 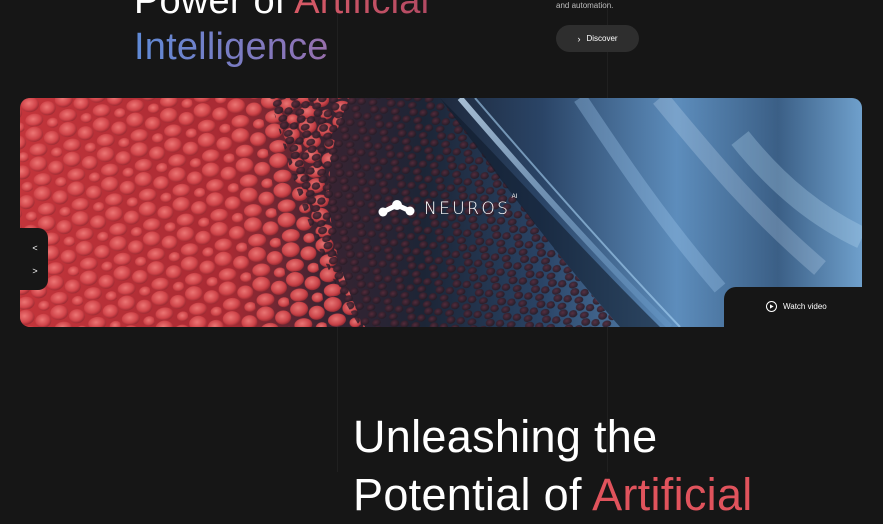 What do you see at coordinates (602, 38) in the screenshot?
I see `discover-label: Discover` at bounding box center [602, 38].